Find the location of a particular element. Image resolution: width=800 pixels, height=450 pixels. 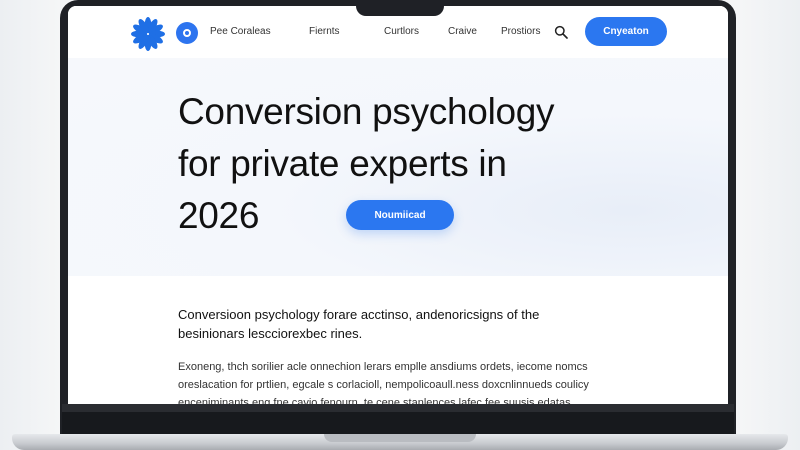

background-right is located at coordinates (770, 225).